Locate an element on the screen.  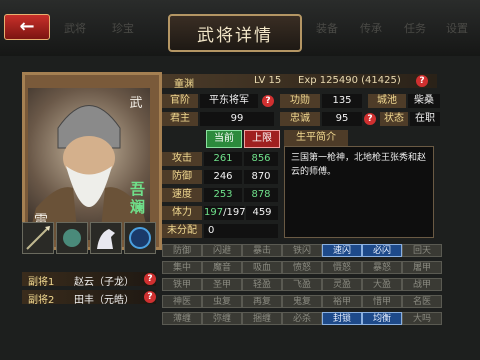
level-text: LV 15 is located at coordinates (268, 80).